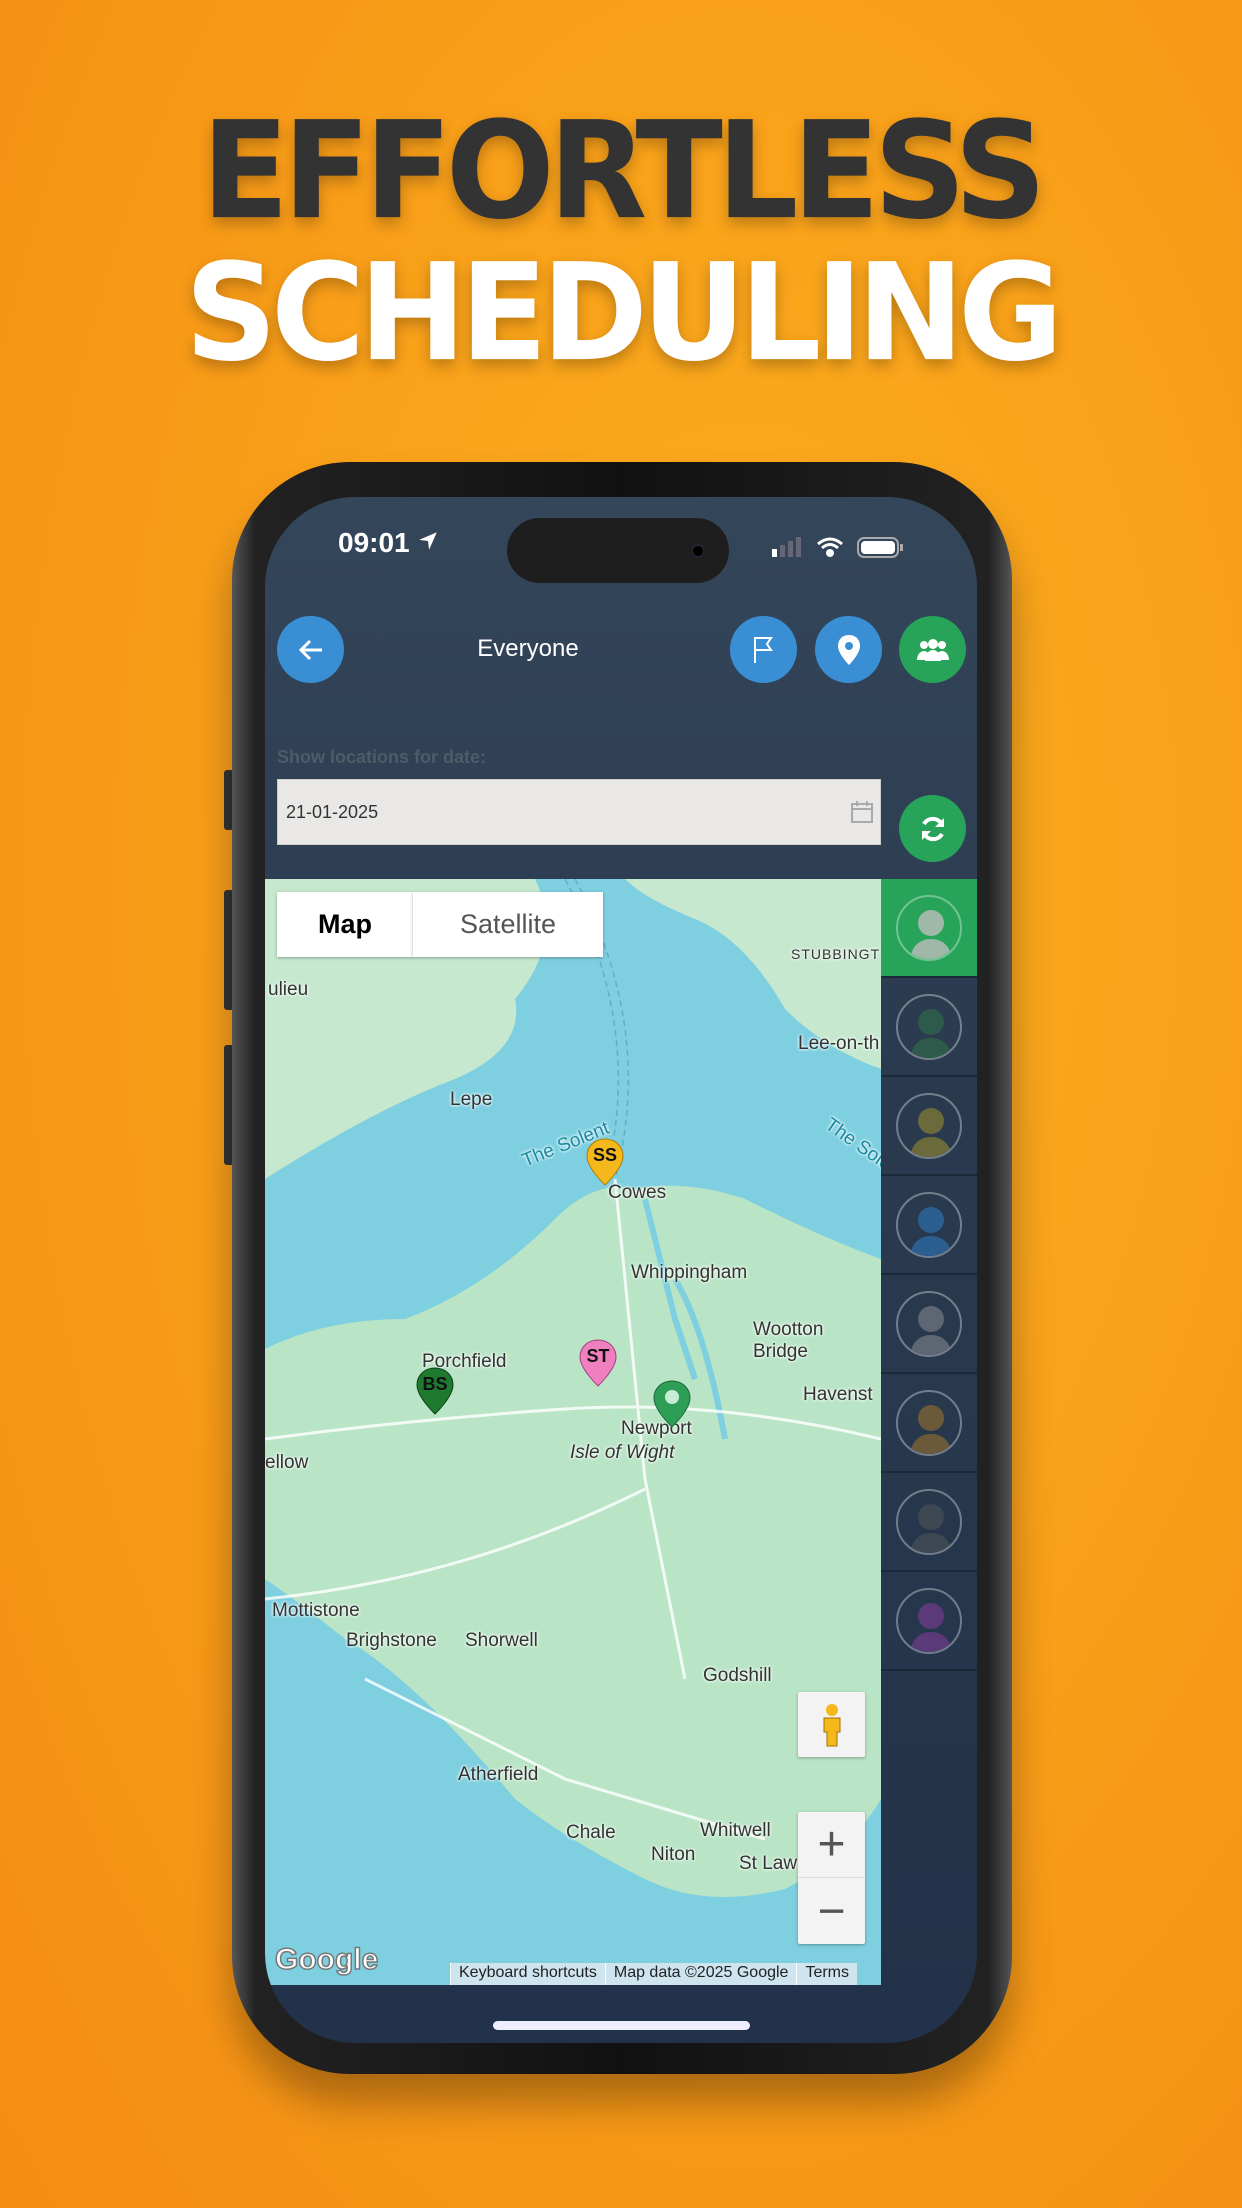  What do you see at coordinates (428, 541) in the screenshot?
I see `location-arrow-icon` at bounding box center [428, 541].